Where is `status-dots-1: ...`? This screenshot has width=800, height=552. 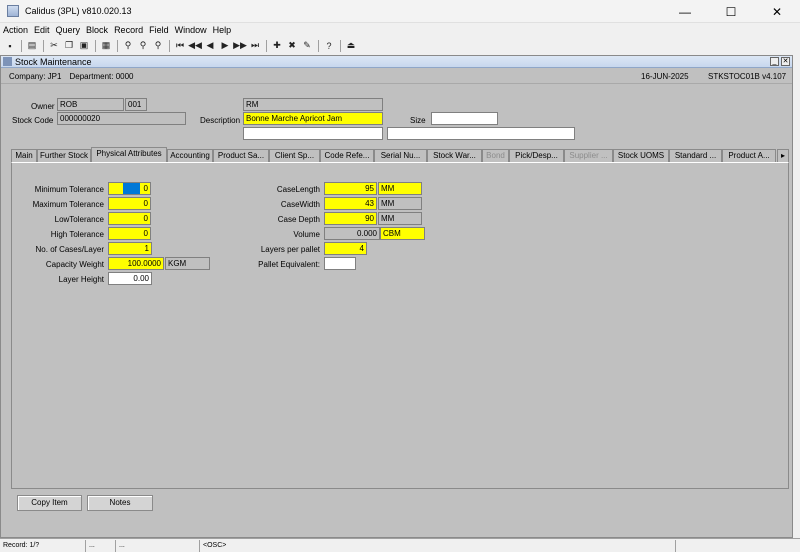
status-dots-1: ... is located at coordinates (101, 545).